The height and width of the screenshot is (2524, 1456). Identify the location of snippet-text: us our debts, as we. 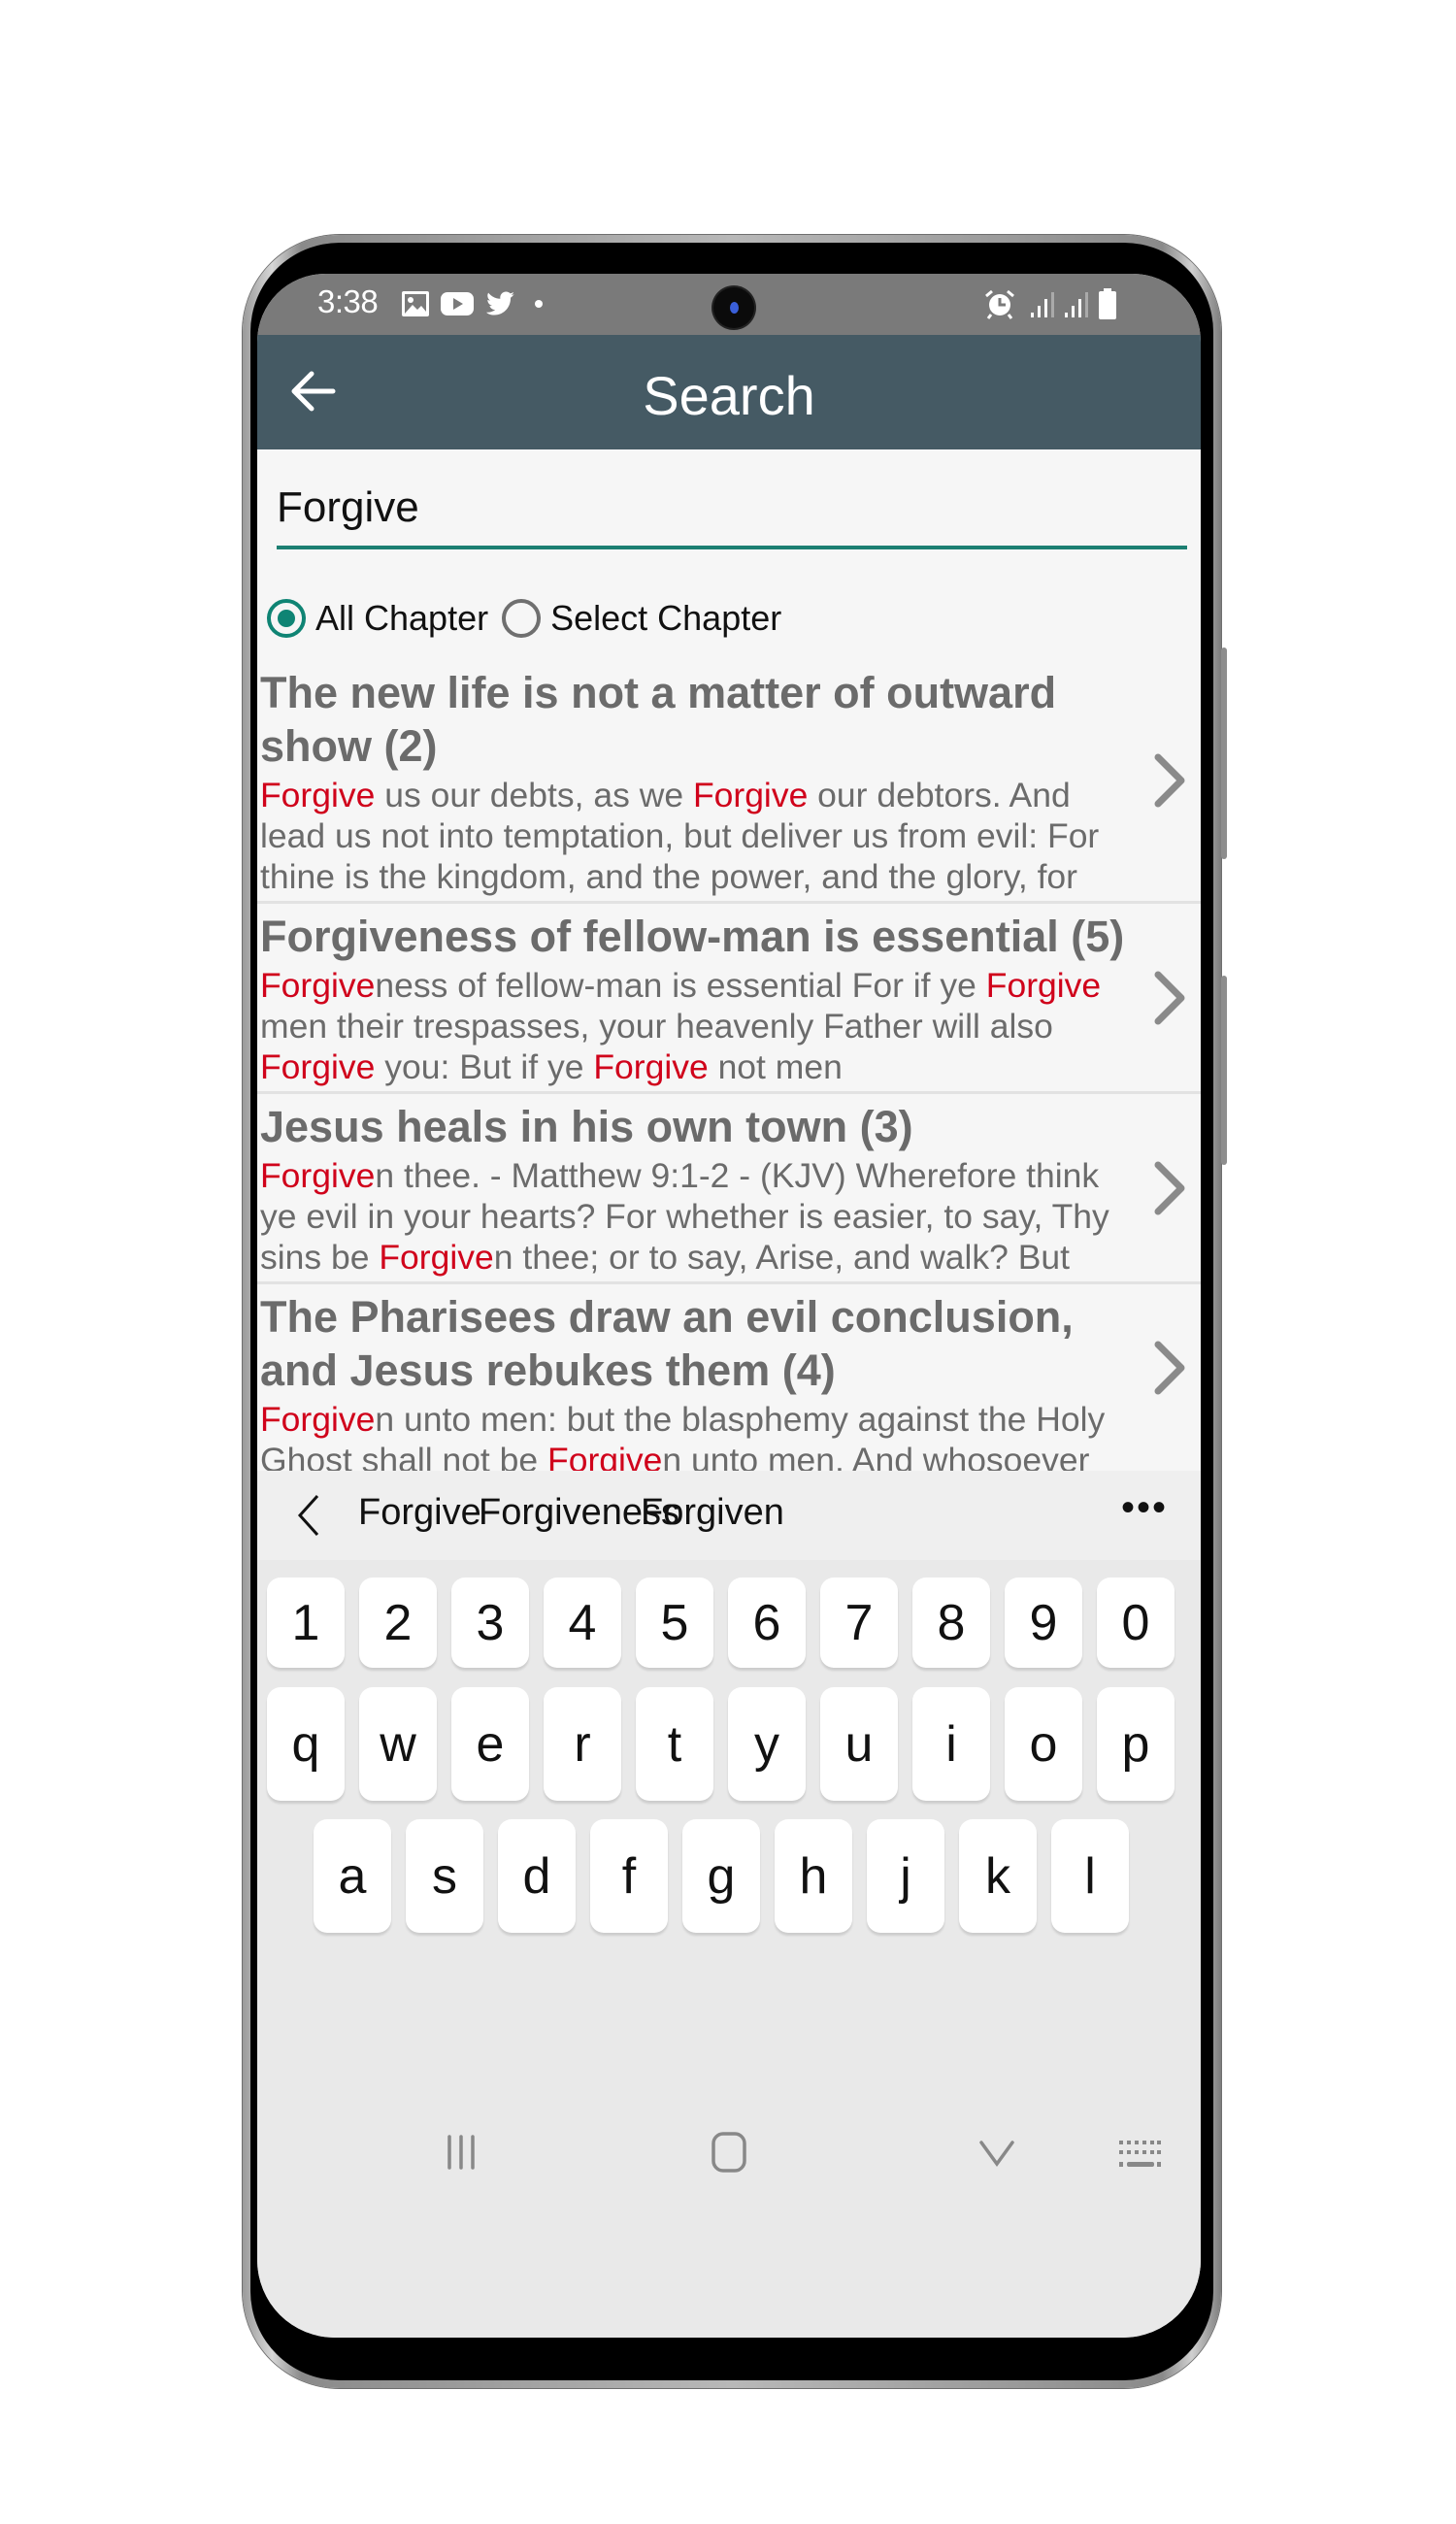
(534, 795).